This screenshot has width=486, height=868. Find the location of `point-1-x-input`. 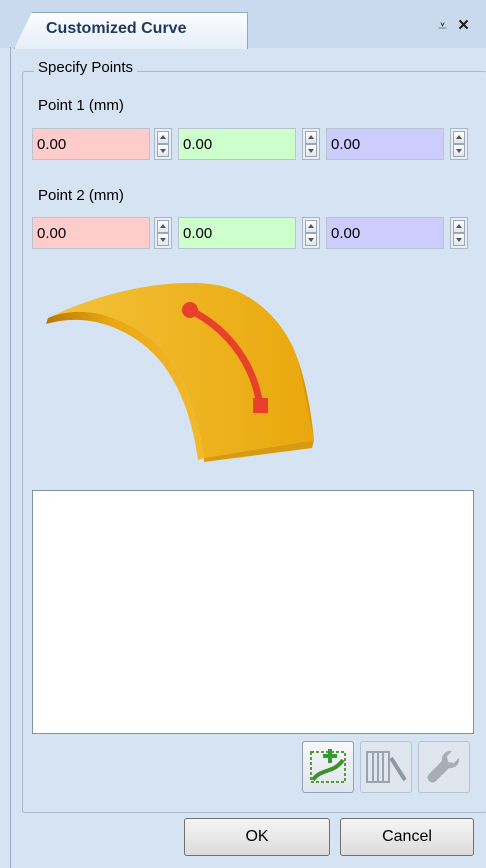

point-1-x-input is located at coordinates (91, 144).